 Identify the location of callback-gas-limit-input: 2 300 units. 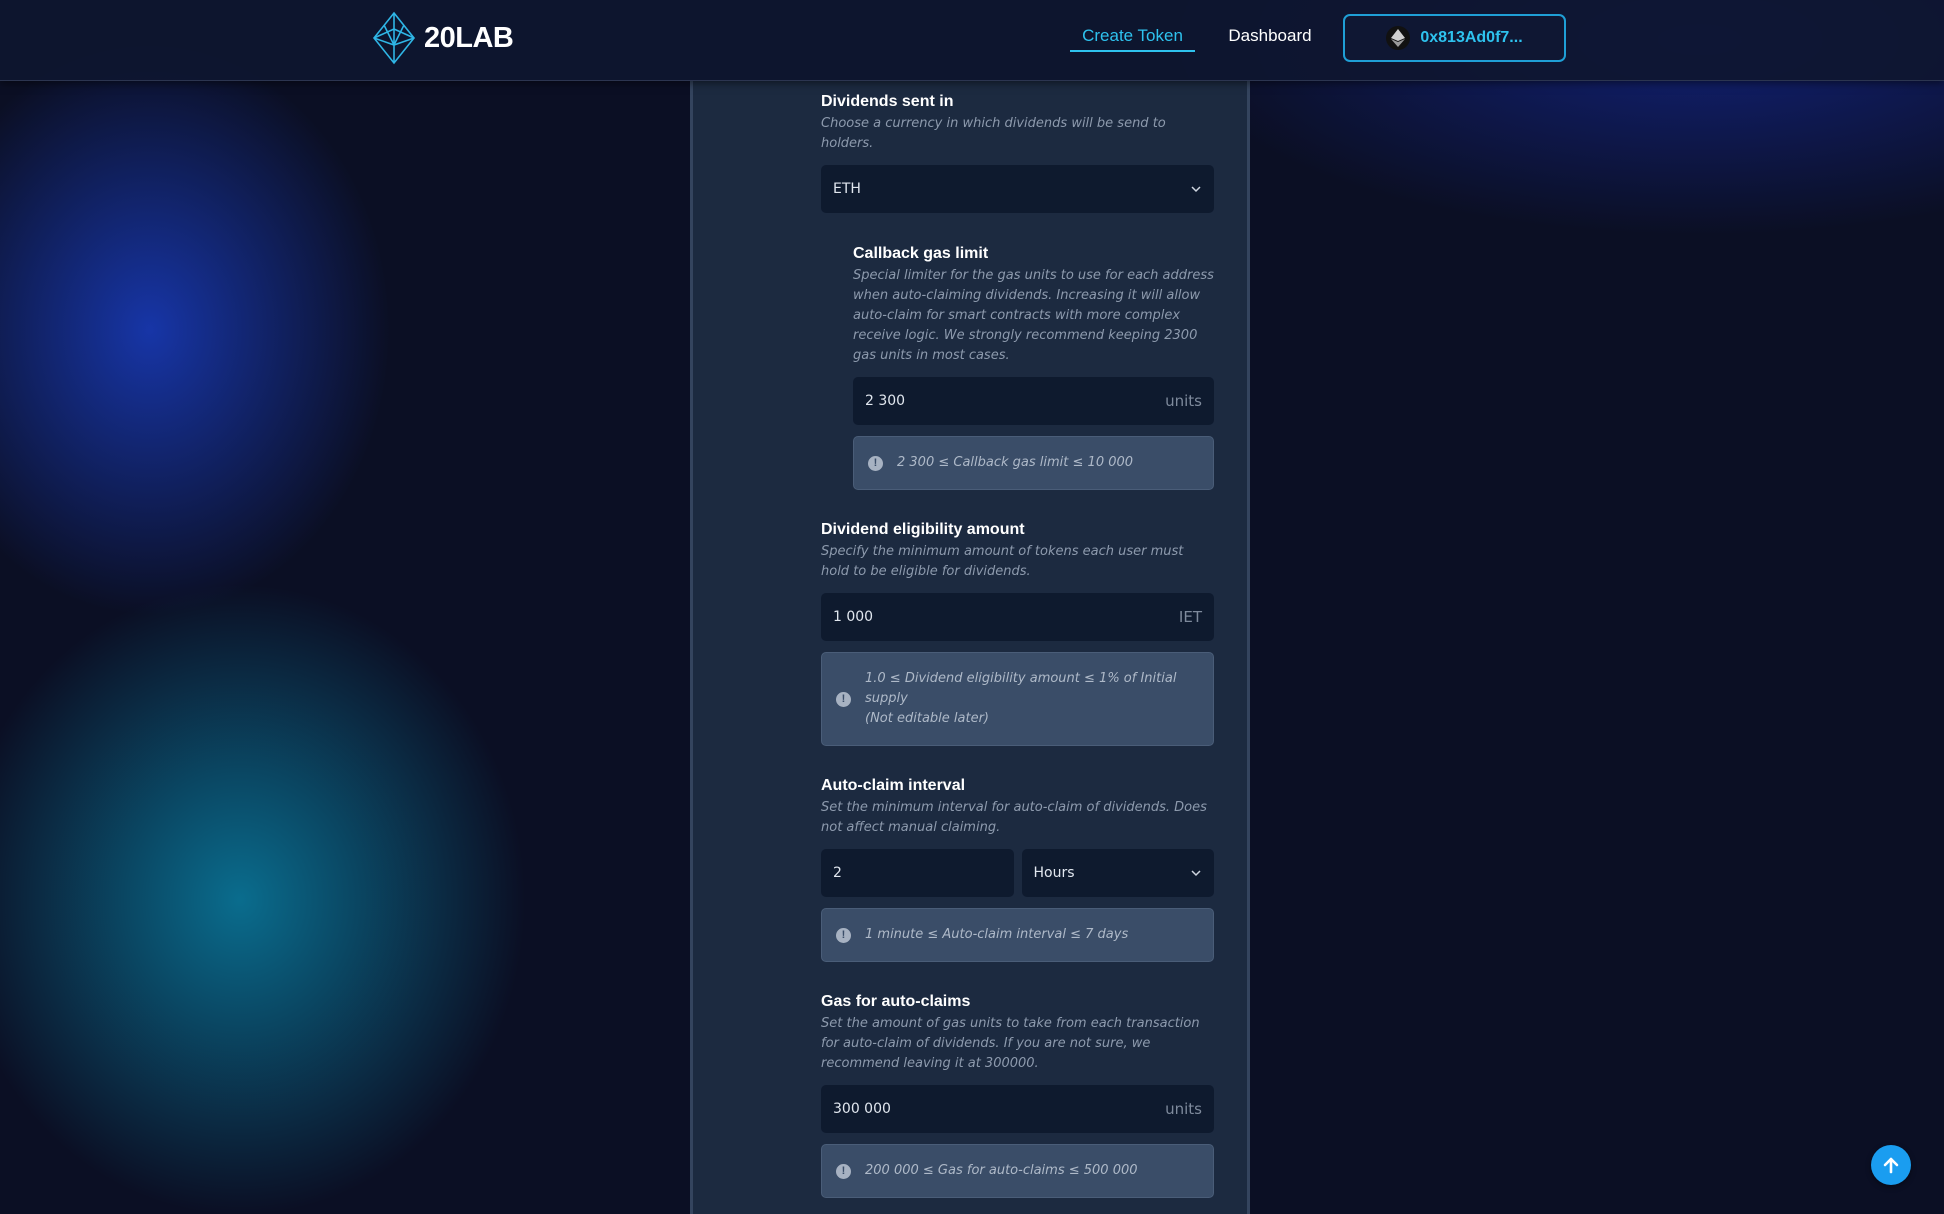
(1033, 401).